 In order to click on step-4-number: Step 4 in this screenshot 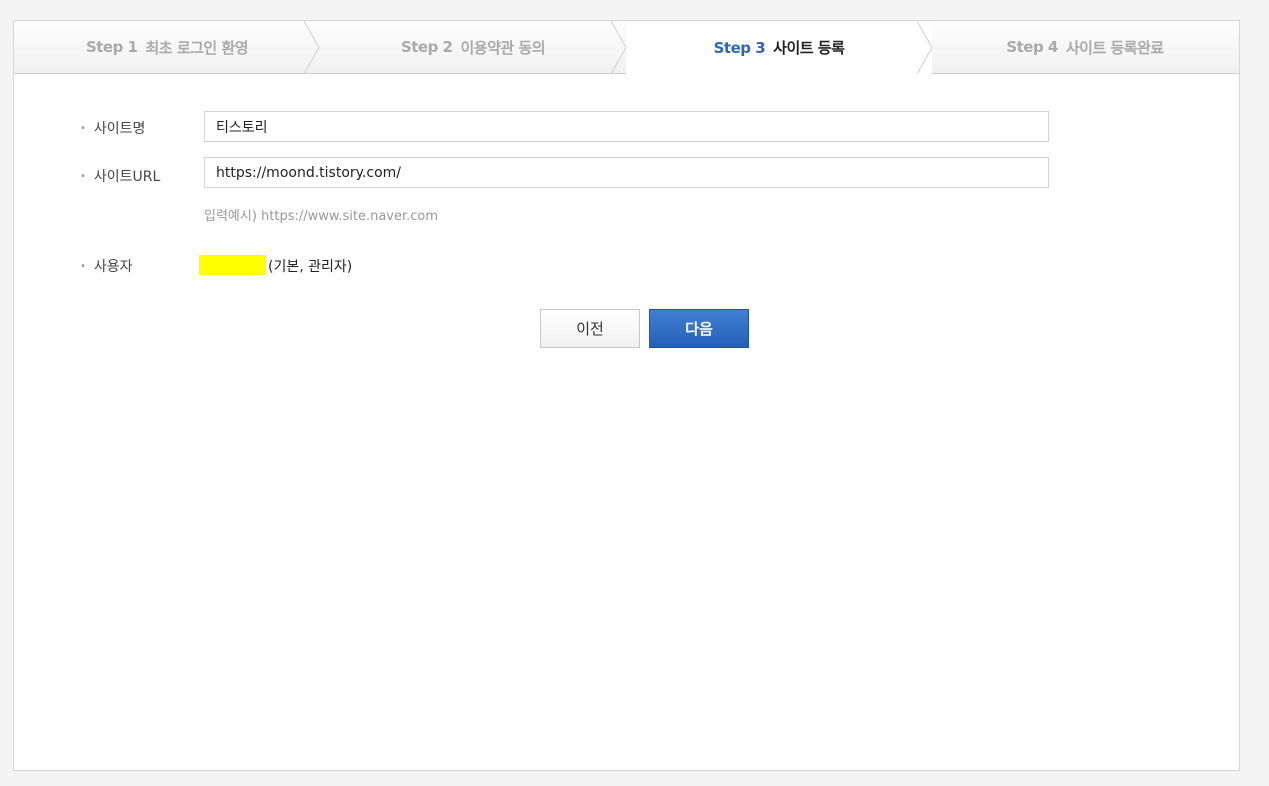, I will do `click(1032, 47)`.